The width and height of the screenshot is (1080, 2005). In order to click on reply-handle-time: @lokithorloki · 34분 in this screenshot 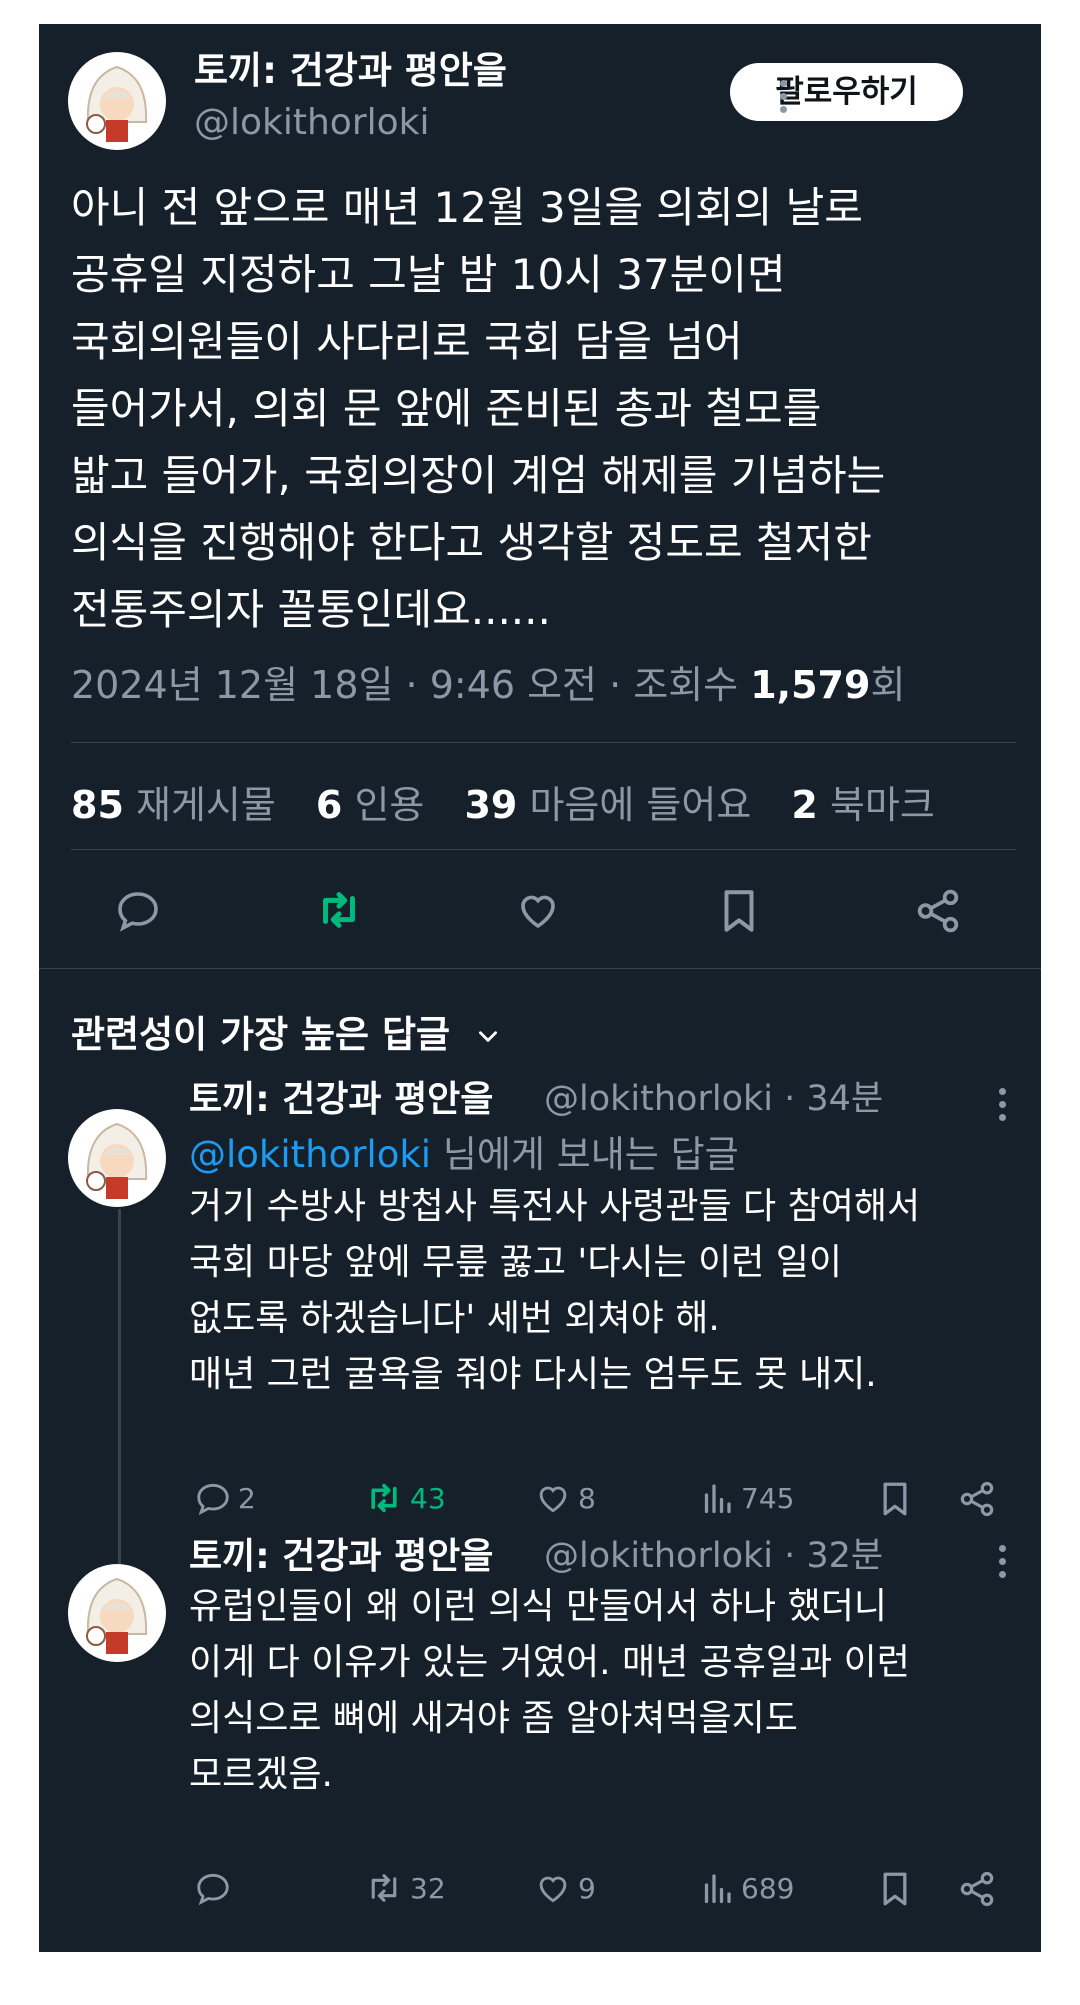, I will do `click(713, 1095)`.